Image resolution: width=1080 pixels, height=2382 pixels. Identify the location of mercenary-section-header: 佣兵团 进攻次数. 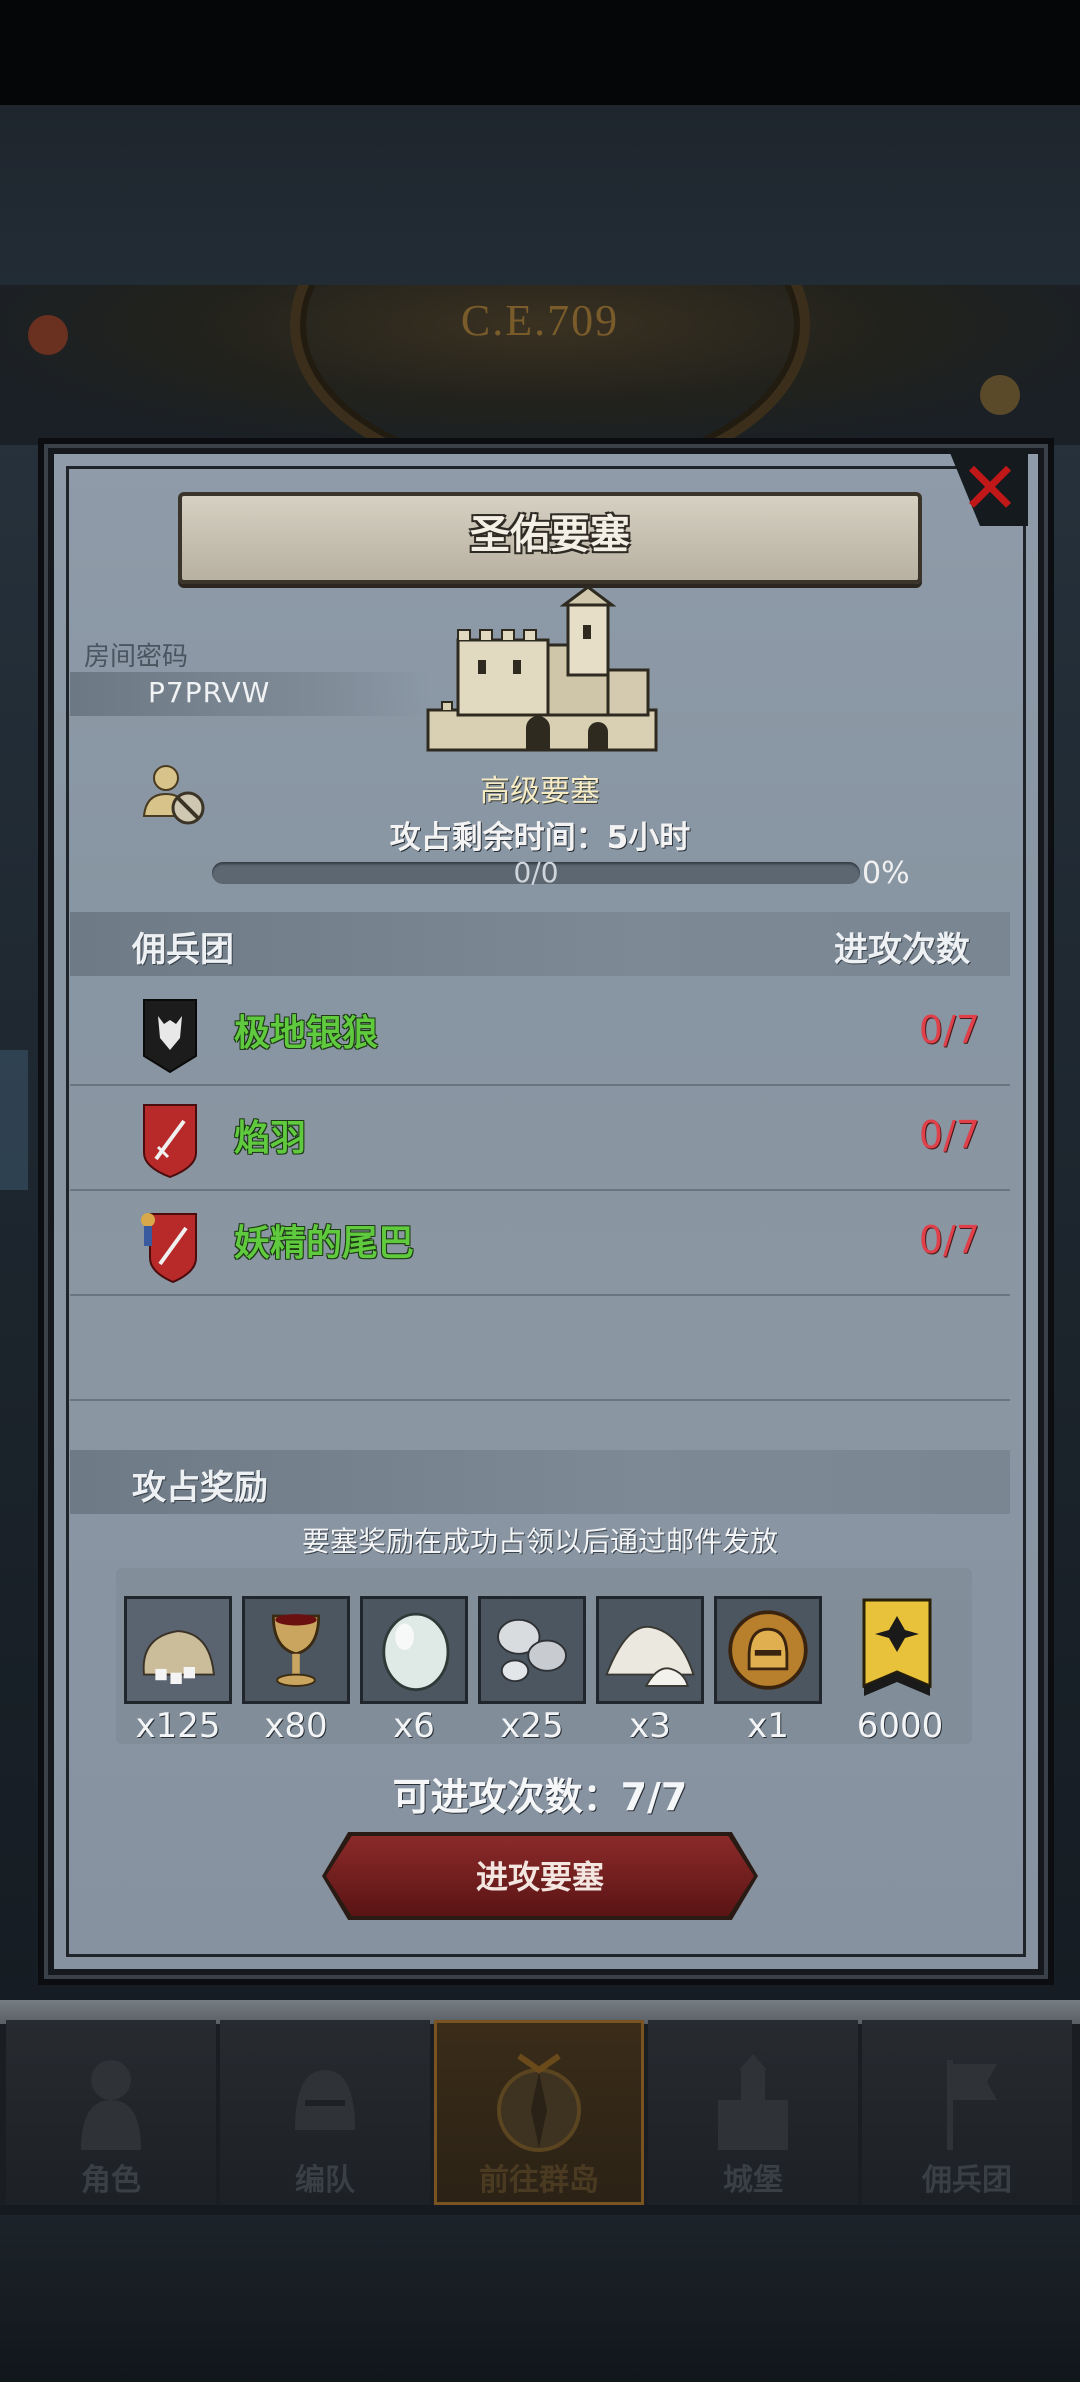
(540, 944).